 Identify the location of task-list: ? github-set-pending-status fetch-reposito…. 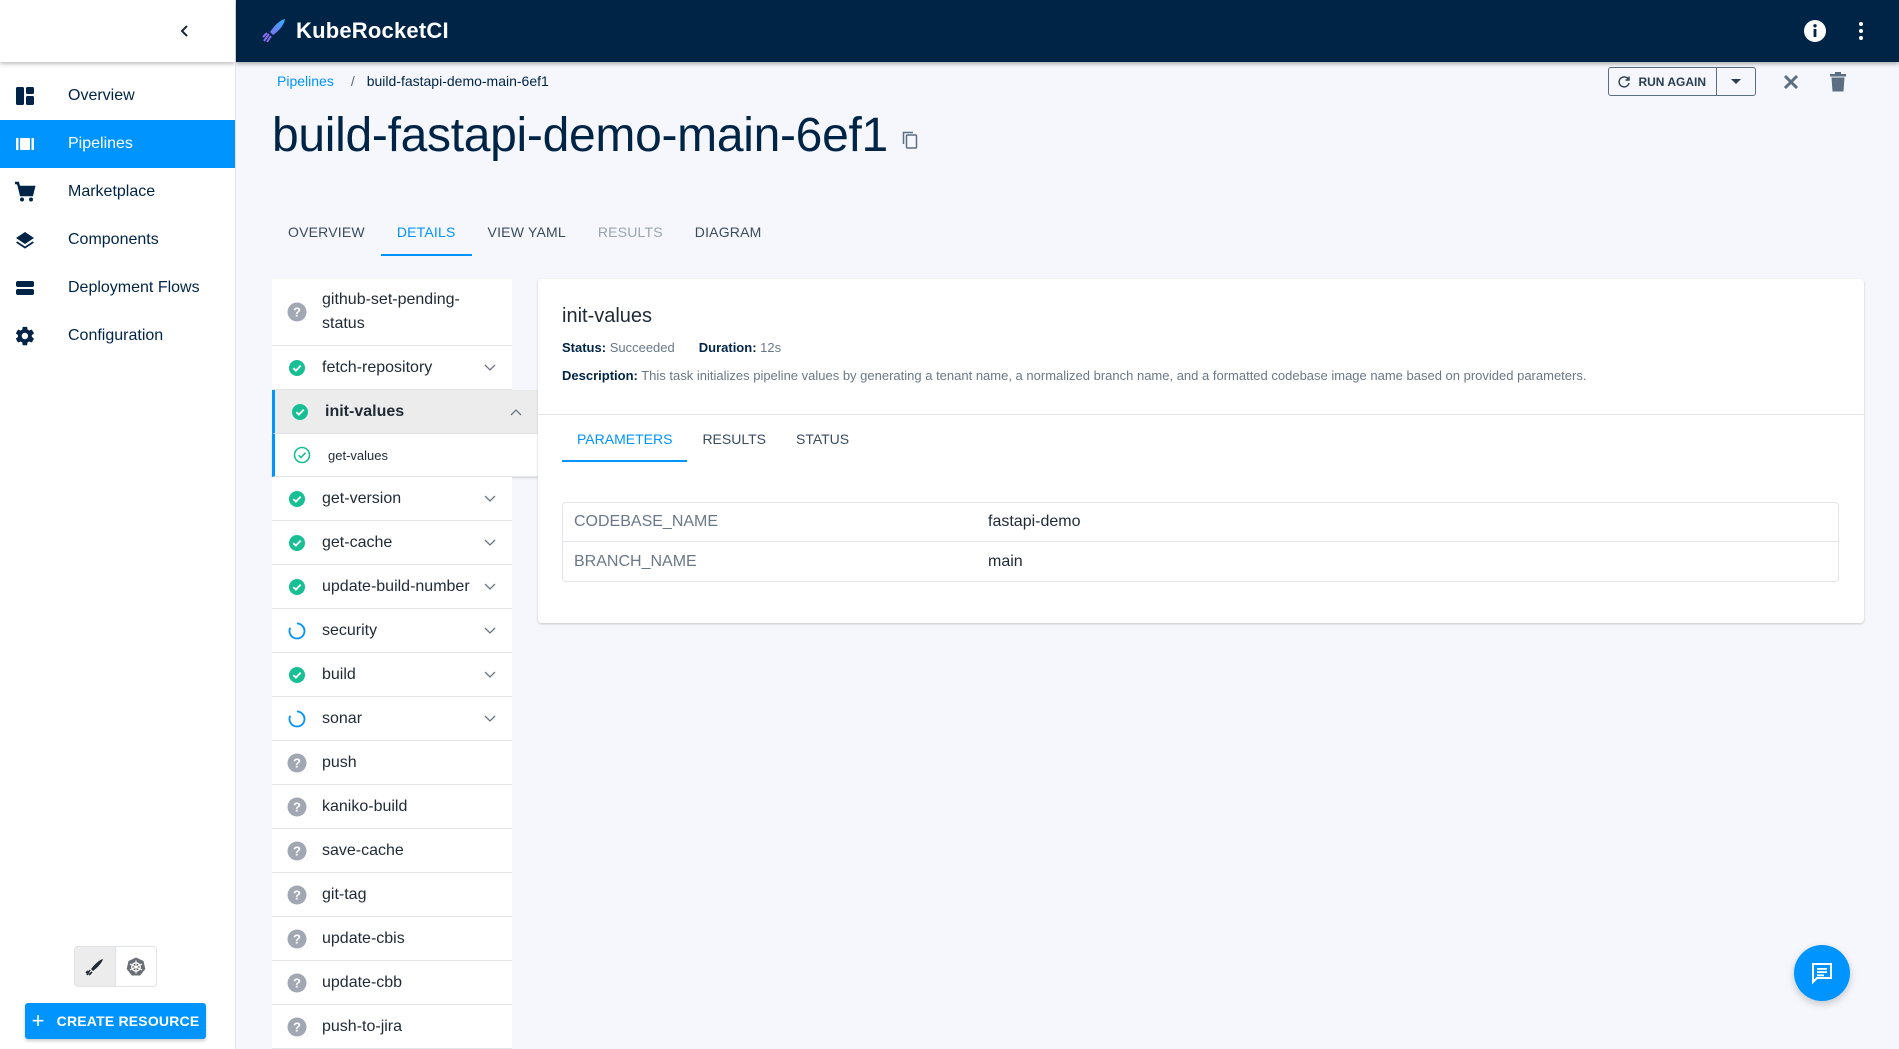
(405, 664).